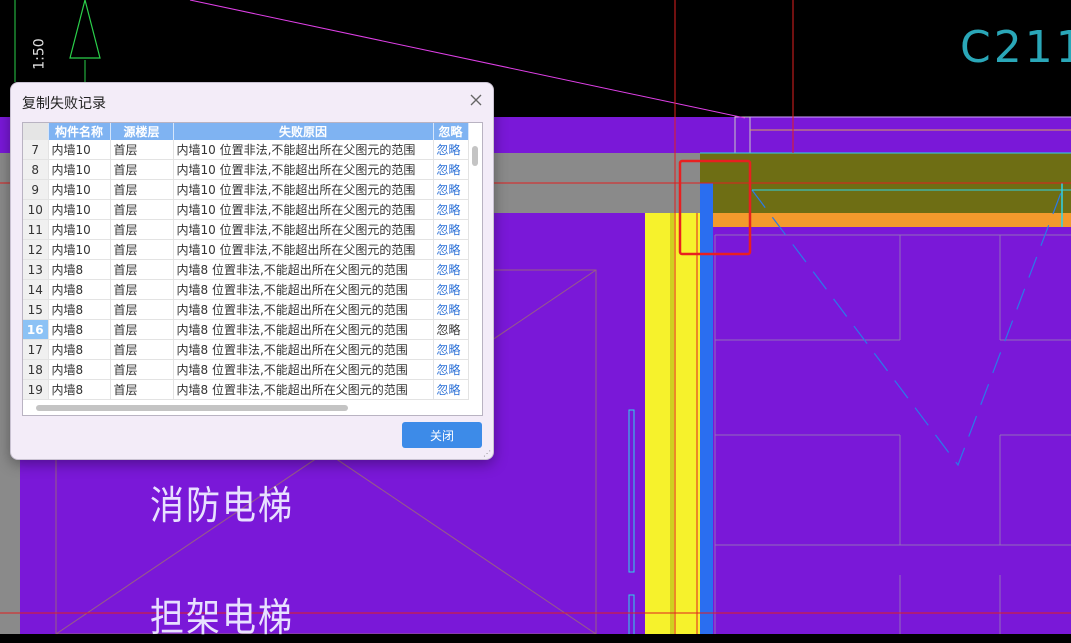 This screenshot has width=1071, height=643. Describe the element at coordinates (39, 54) in the screenshot. I see `scale-label: 1:50` at that location.